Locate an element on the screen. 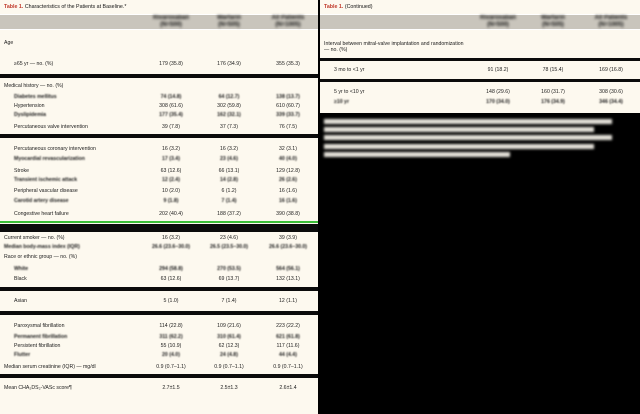 This screenshot has height=414, width=640. row-label: Stroke is located at coordinates (21, 171).